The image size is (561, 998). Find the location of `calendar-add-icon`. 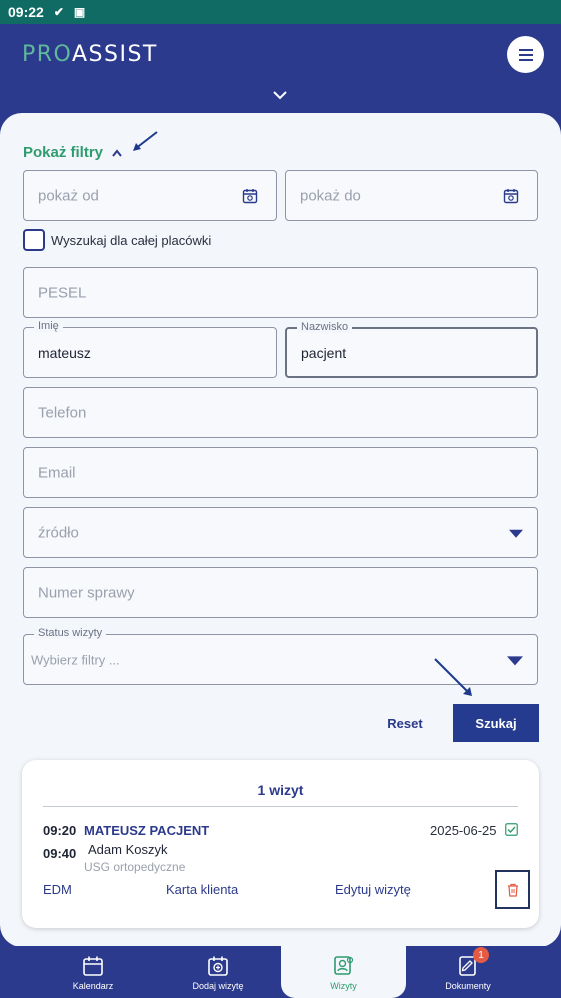

calendar-add-icon is located at coordinates (218, 966).